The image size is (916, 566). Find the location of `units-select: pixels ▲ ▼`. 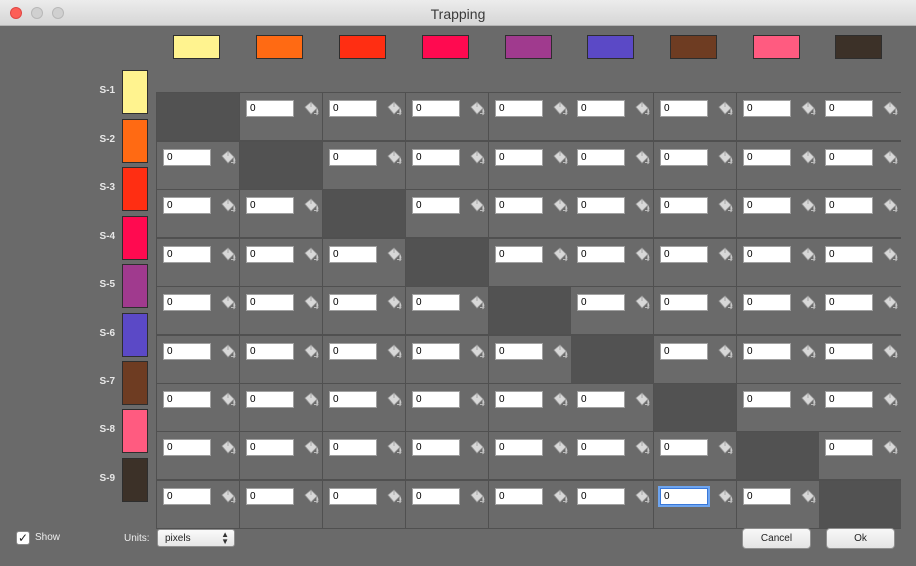

units-select: pixels ▲ ▼ is located at coordinates (196, 538).